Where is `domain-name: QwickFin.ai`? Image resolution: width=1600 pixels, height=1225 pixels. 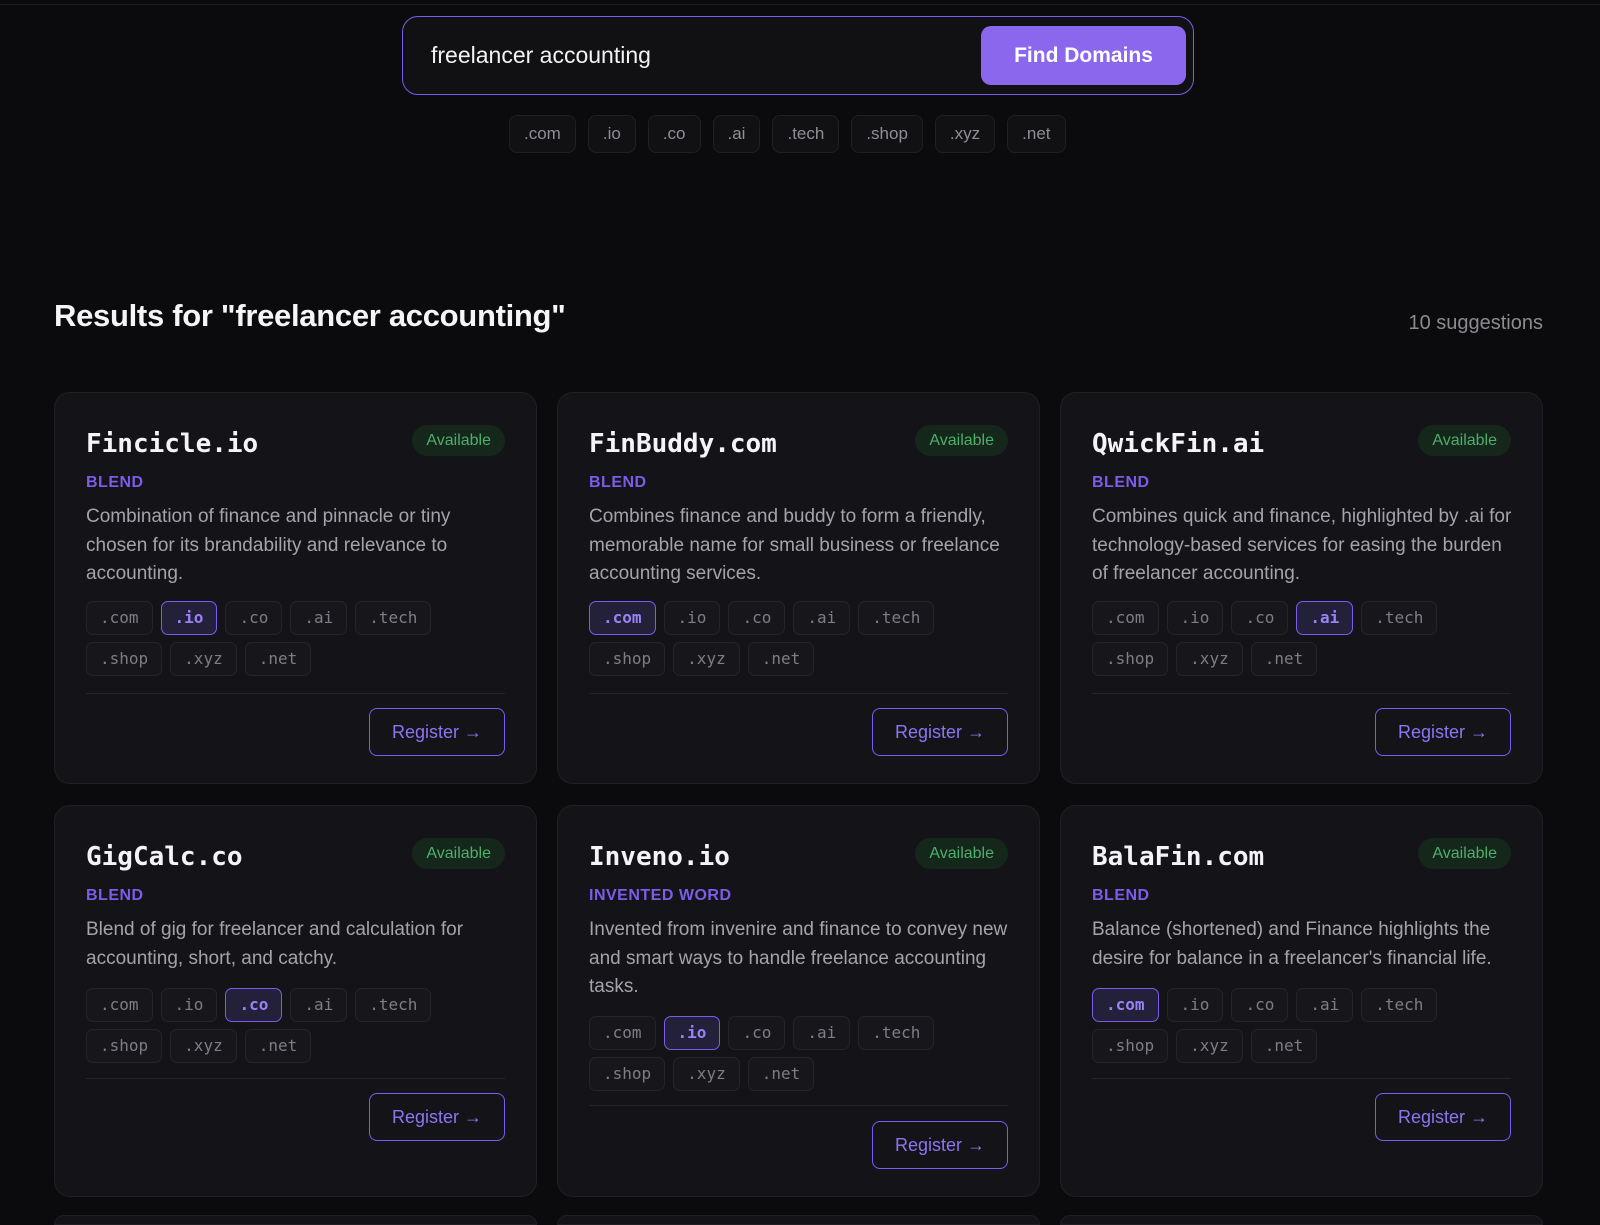 domain-name: QwickFin.ai is located at coordinates (1178, 444).